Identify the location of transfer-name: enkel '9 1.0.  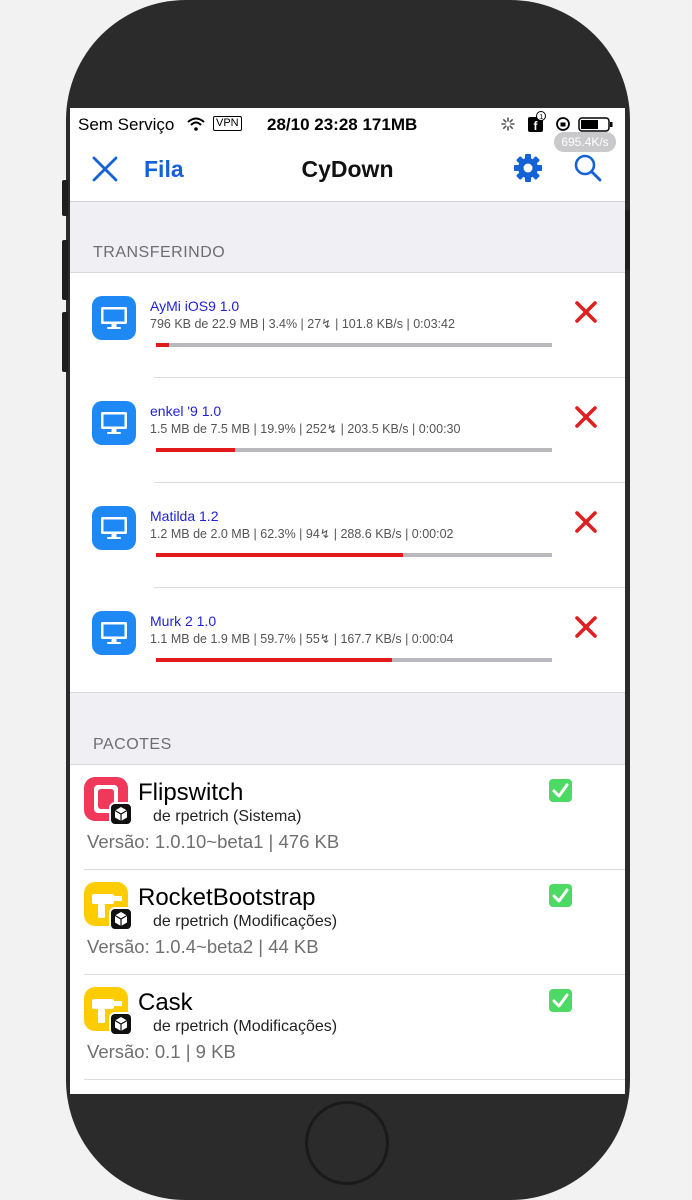
(186, 411).